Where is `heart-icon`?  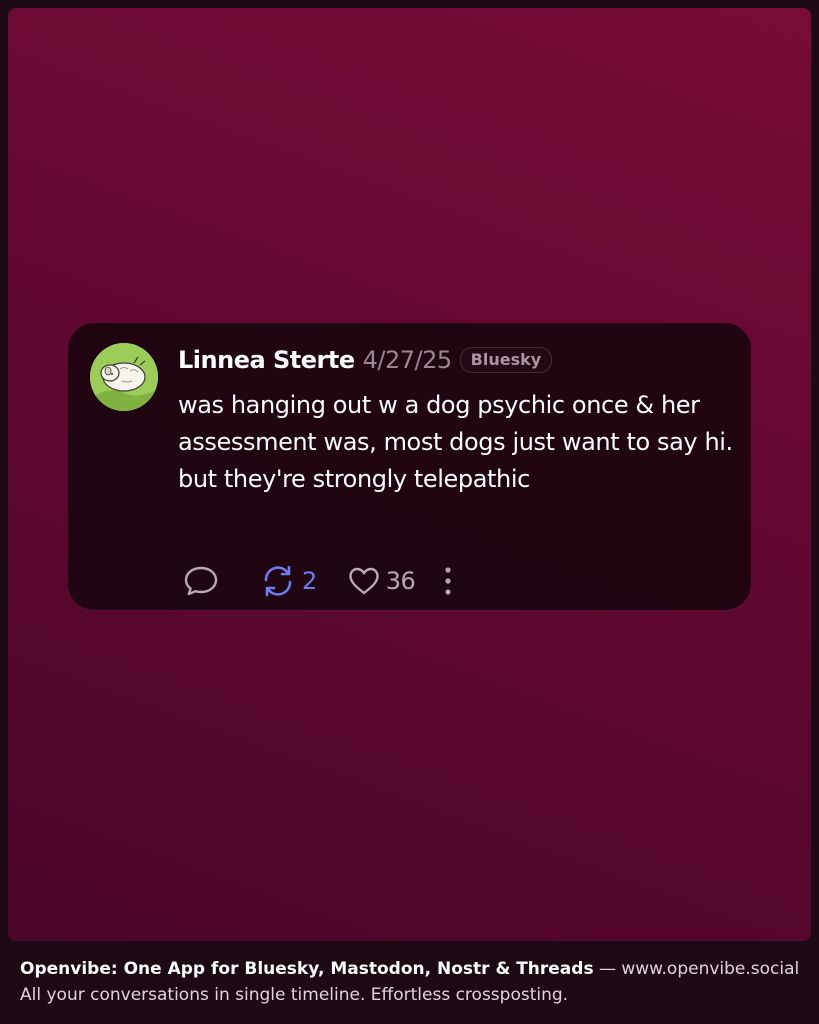
heart-icon is located at coordinates (364, 581).